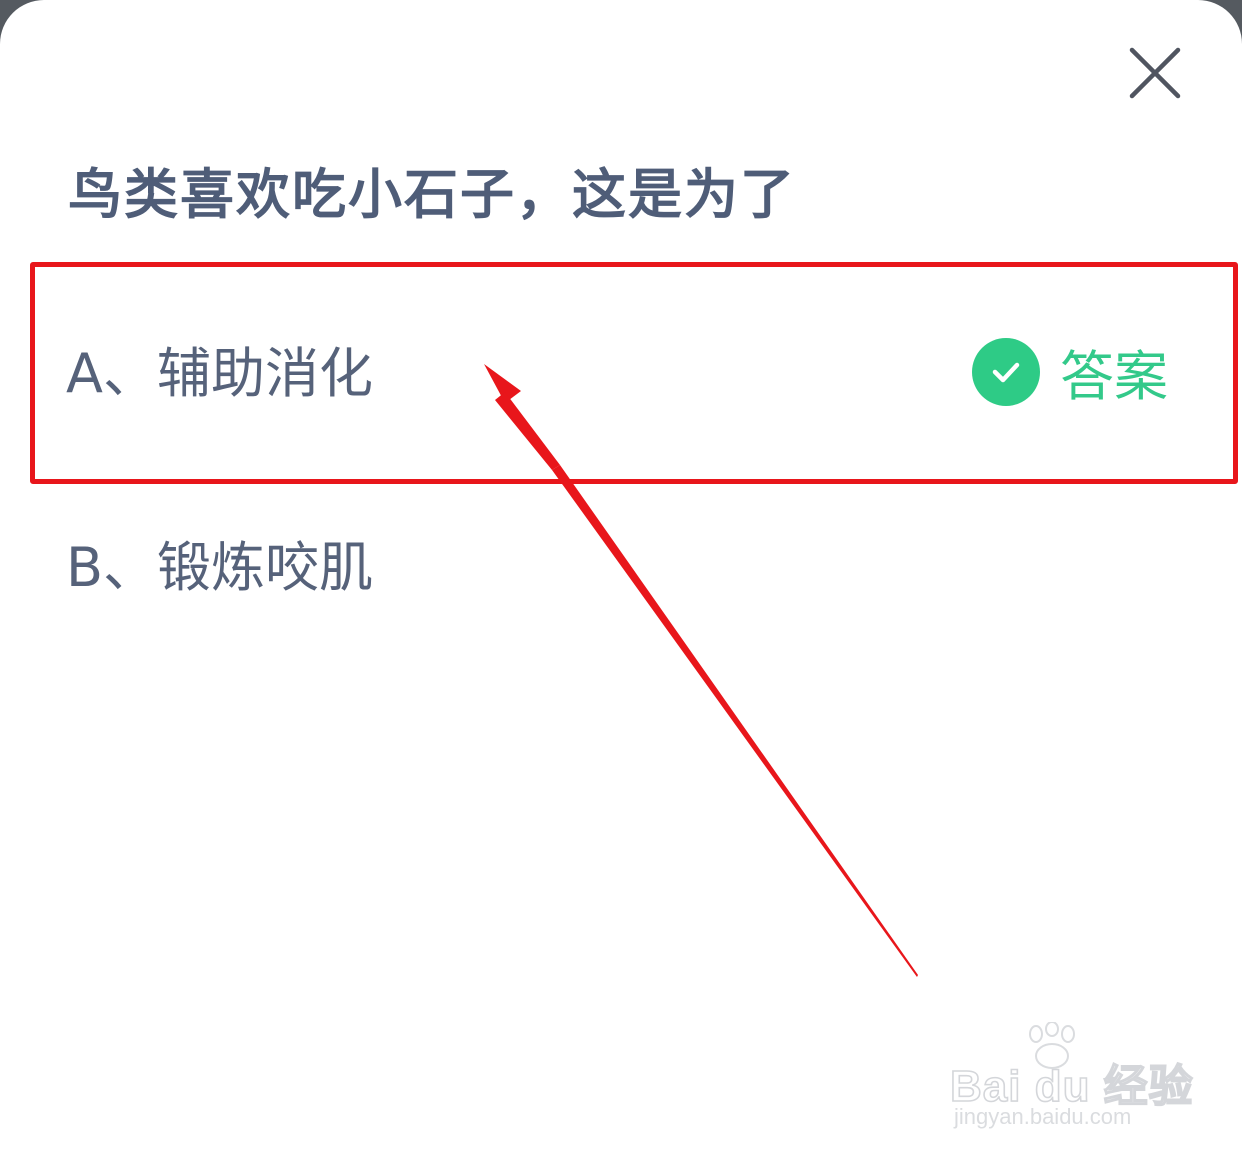  I want to click on question-title: 鸟类喜欢吃小石子，这是为了, so click(432, 194).